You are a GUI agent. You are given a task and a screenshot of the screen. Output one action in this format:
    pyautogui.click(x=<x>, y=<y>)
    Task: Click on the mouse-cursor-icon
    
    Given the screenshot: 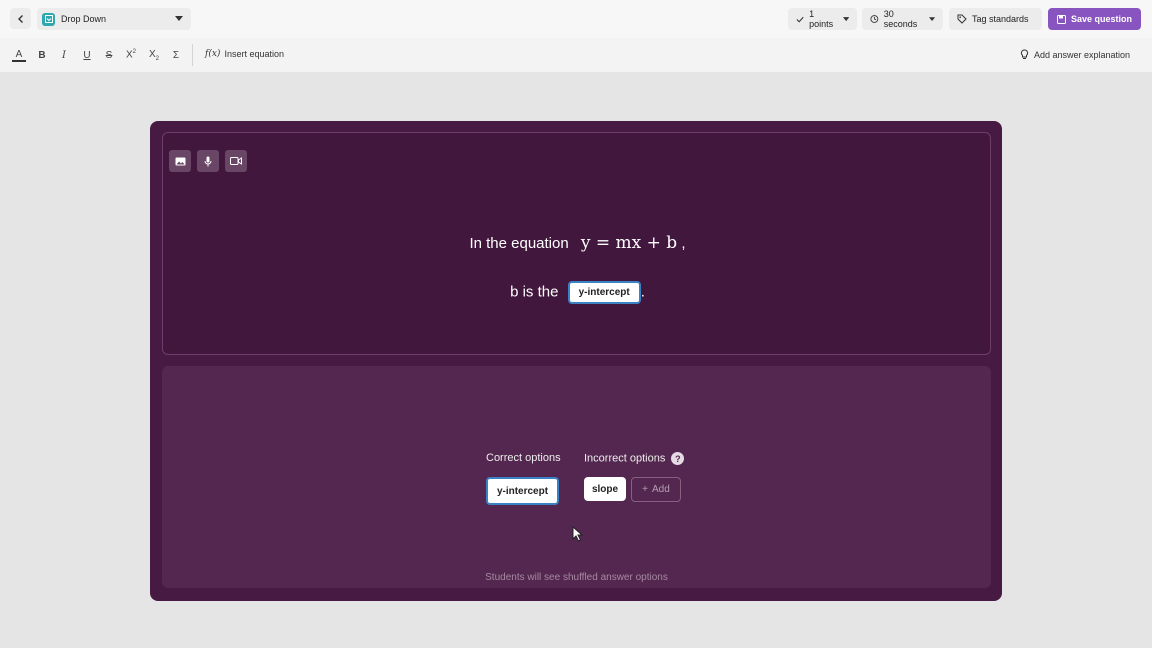 What is the action you would take?
    pyautogui.click(x=578, y=534)
    